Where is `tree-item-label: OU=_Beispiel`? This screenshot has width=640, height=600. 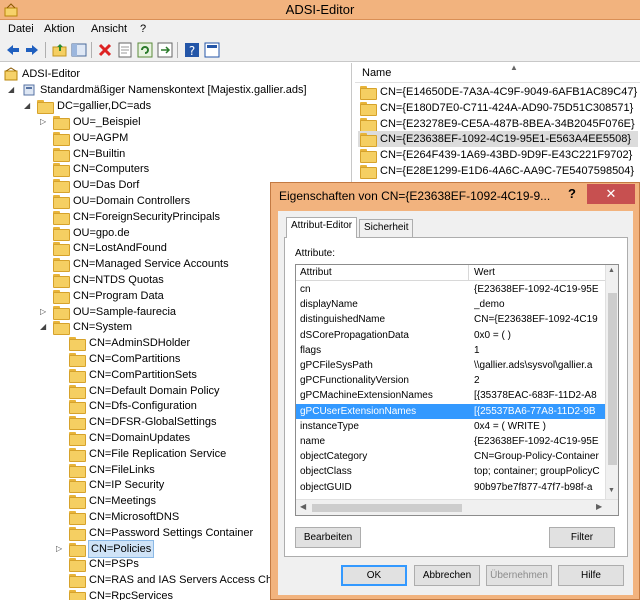 tree-item-label: OU=_Beispiel is located at coordinates (107, 122).